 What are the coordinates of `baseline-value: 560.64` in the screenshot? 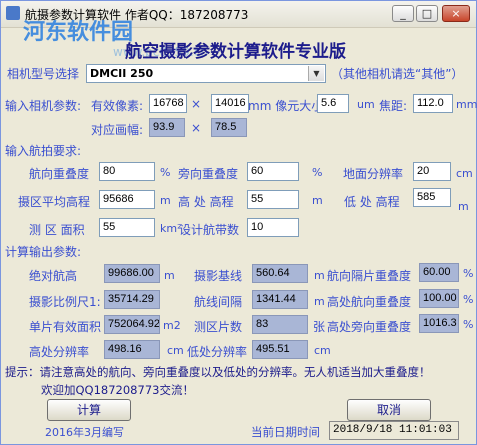 It's located at (280, 273).